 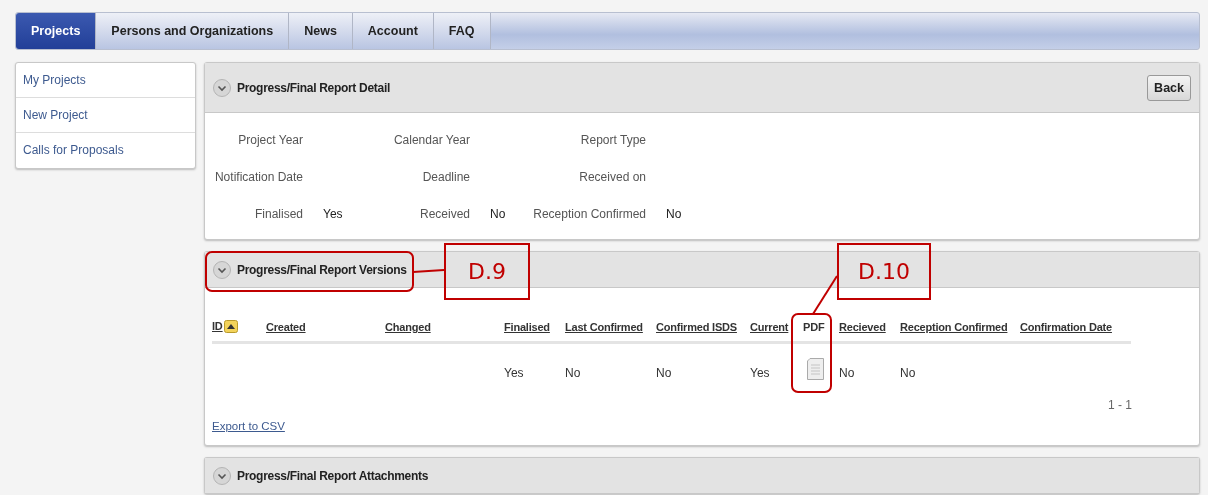 I want to click on field-value: Yes, so click(x=333, y=213).